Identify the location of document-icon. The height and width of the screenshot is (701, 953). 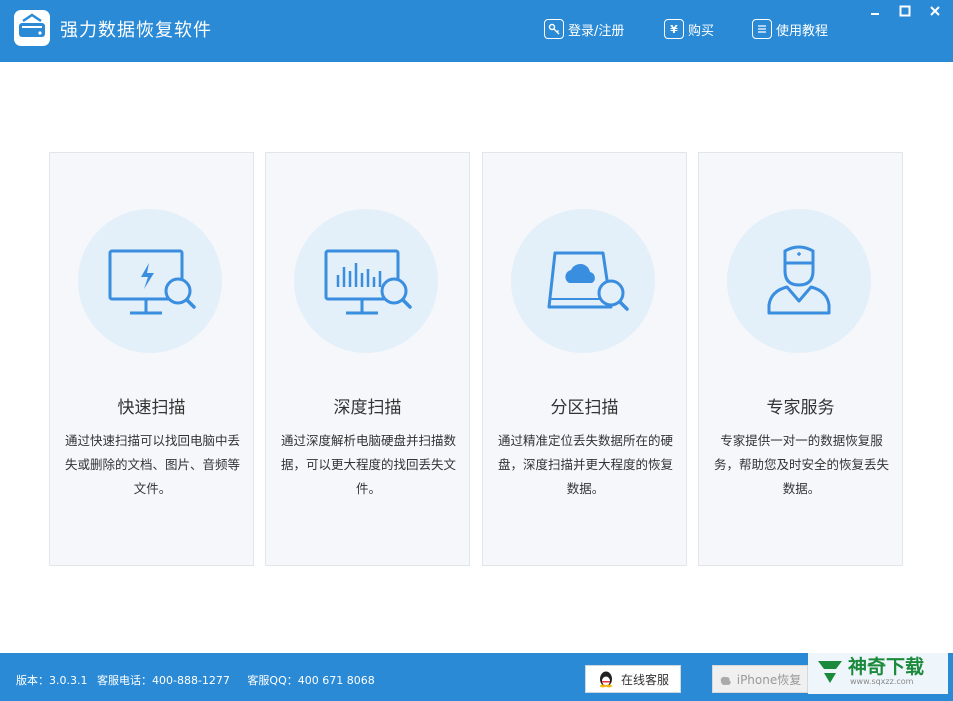
(762, 29).